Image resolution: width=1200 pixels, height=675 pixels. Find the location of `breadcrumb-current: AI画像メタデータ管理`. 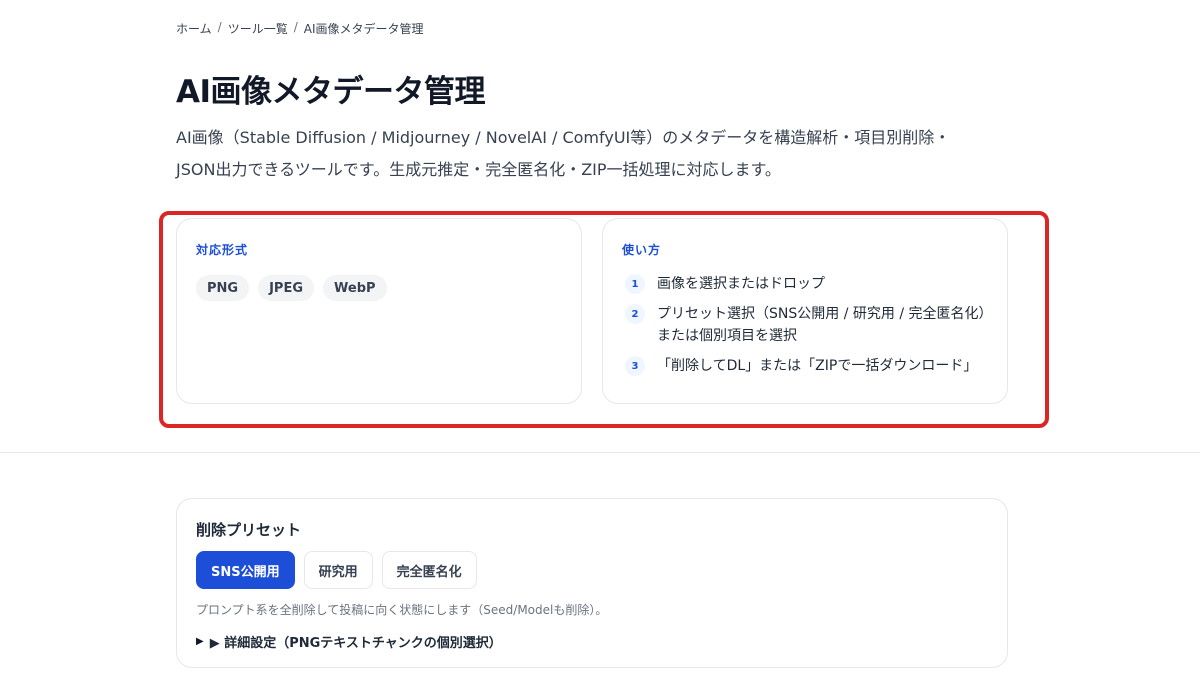

breadcrumb-current: AI画像メタデータ管理 is located at coordinates (363, 29).